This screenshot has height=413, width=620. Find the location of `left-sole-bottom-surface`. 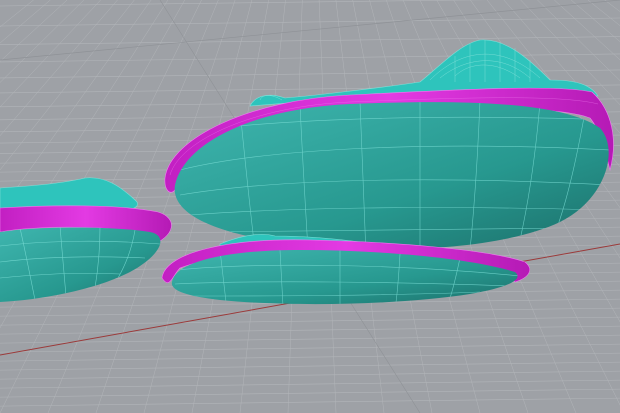

left-sole-bottom-surface is located at coordinates (80, 264).